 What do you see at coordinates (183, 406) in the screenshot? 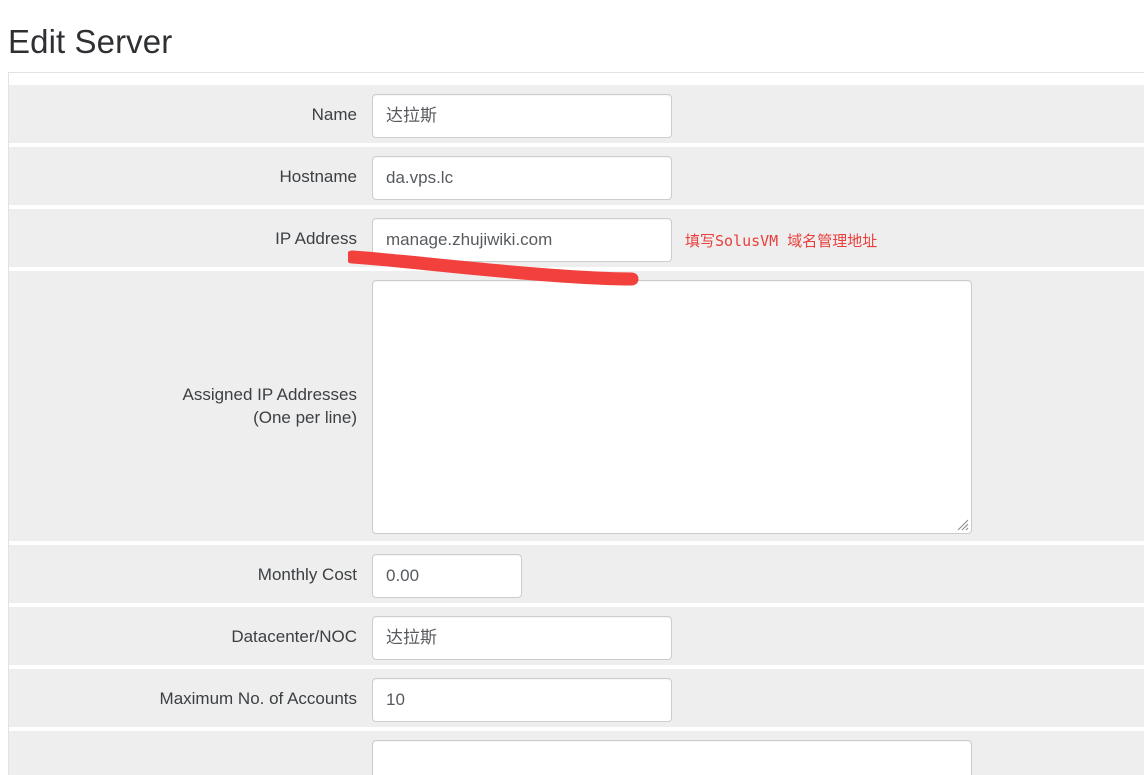
I see `label-assigned-ip-addresses: Assigned IP Addresses (One per line)` at bounding box center [183, 406].